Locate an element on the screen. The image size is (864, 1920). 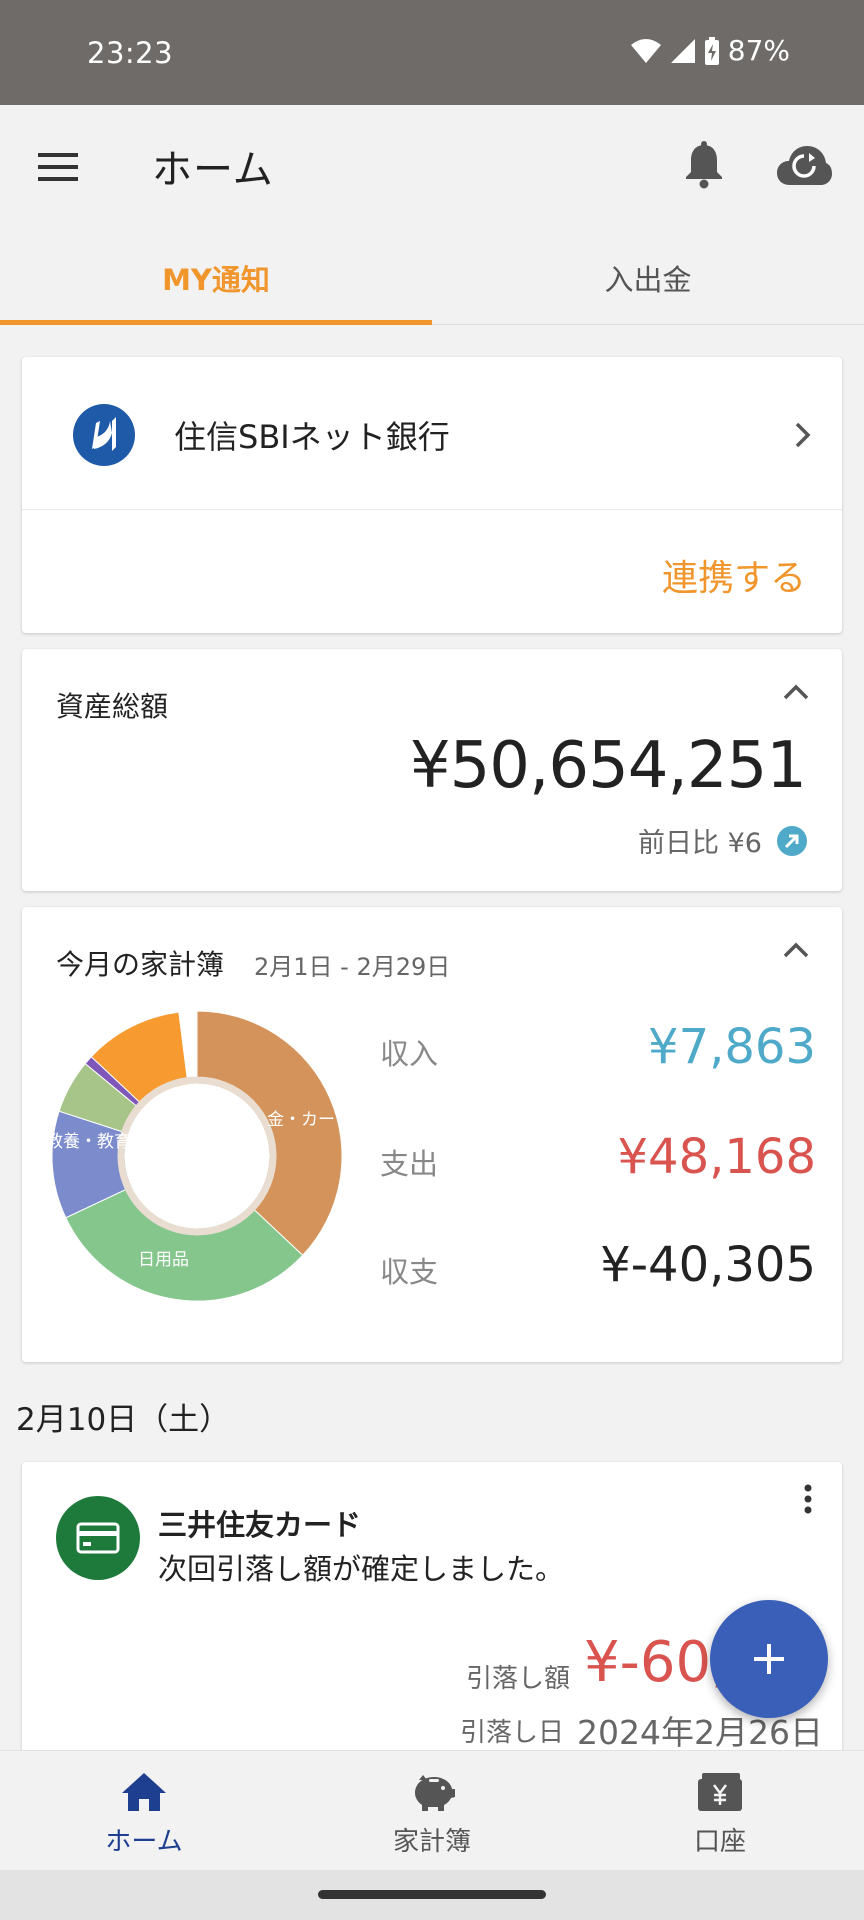
more-vert-icon is located at coordinates (808, 1499).